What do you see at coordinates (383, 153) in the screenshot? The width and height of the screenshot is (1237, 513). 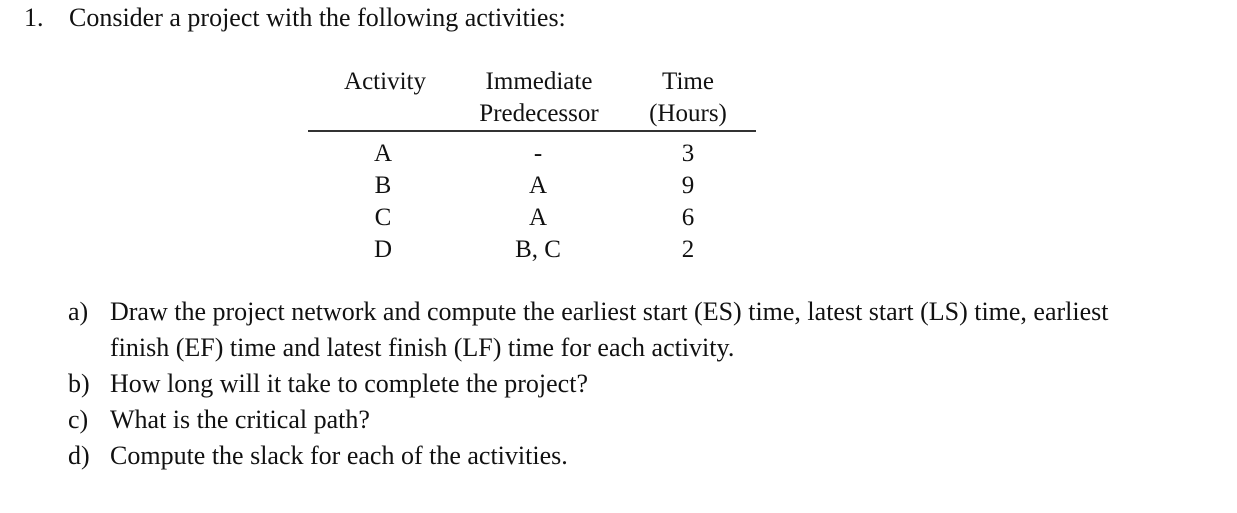 I see `cell-activity: A` at bounding box center [383, 153].